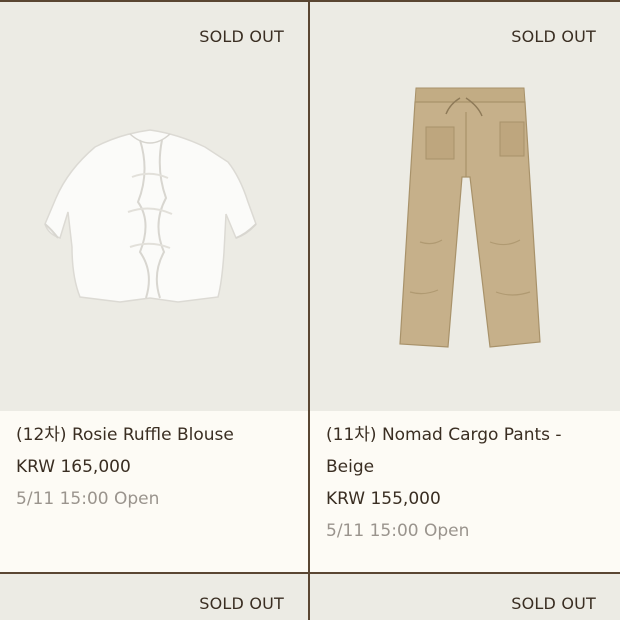  I want to click on blouse-image-icon, so click(150, 216).